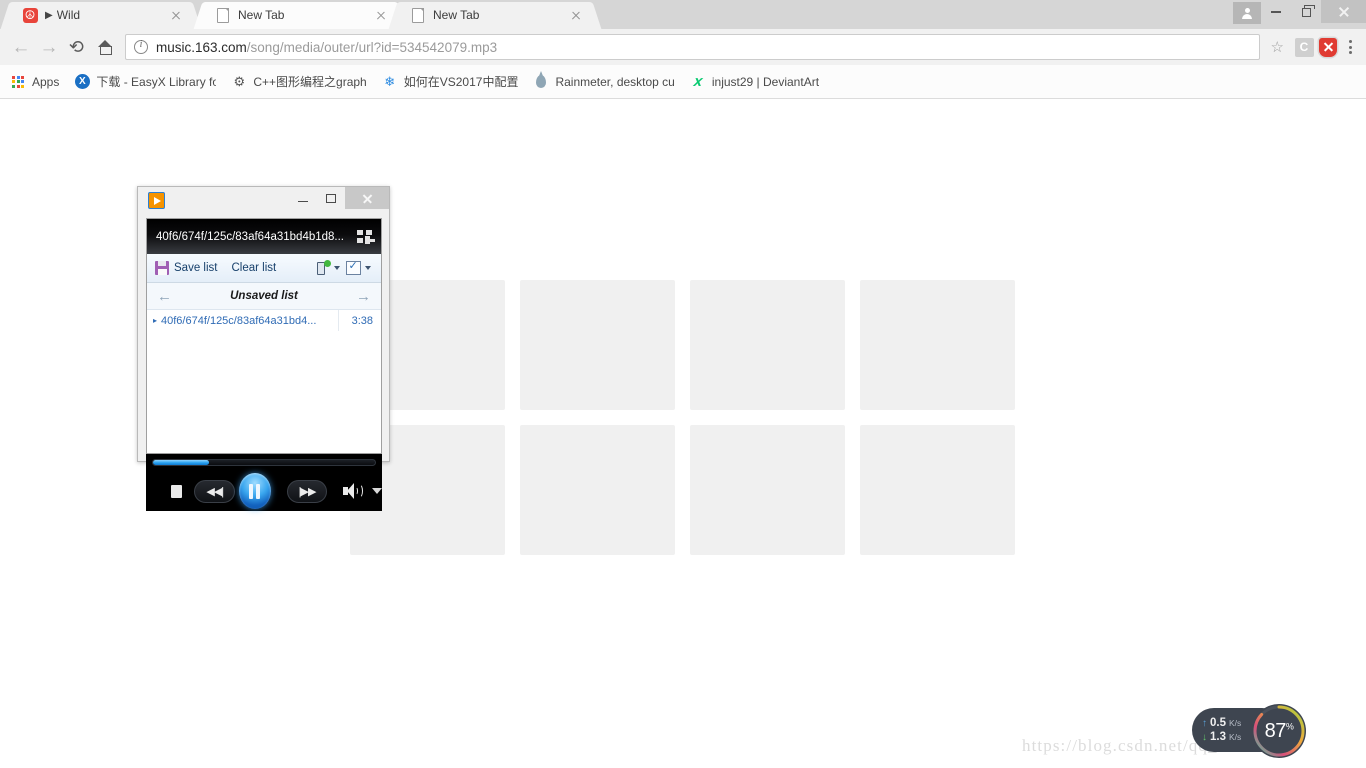  I want to click on burn-caret-icon, so click(337, 268).